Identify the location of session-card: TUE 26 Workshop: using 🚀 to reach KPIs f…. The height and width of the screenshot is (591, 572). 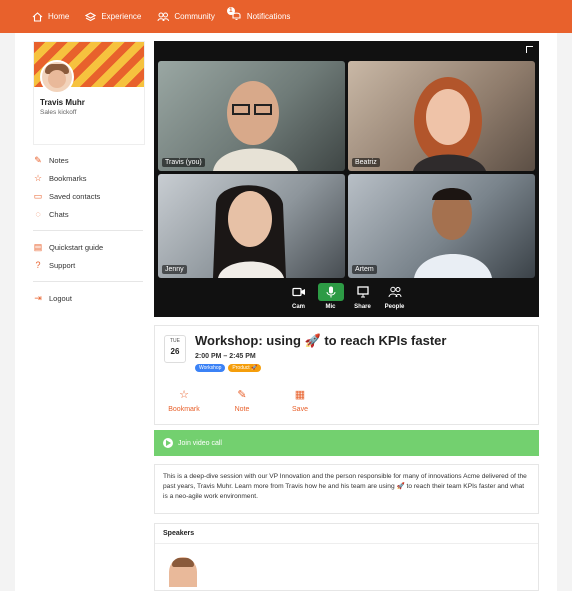
(346, 375).